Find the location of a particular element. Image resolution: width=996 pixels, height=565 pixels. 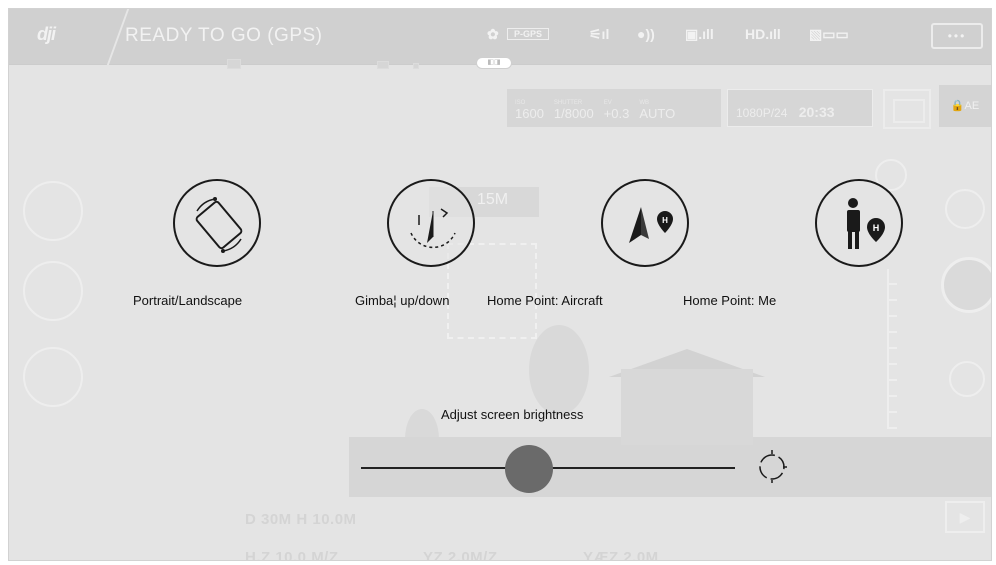

hd-signal-icon: HD.ıll is located at coordinates (763, 34).